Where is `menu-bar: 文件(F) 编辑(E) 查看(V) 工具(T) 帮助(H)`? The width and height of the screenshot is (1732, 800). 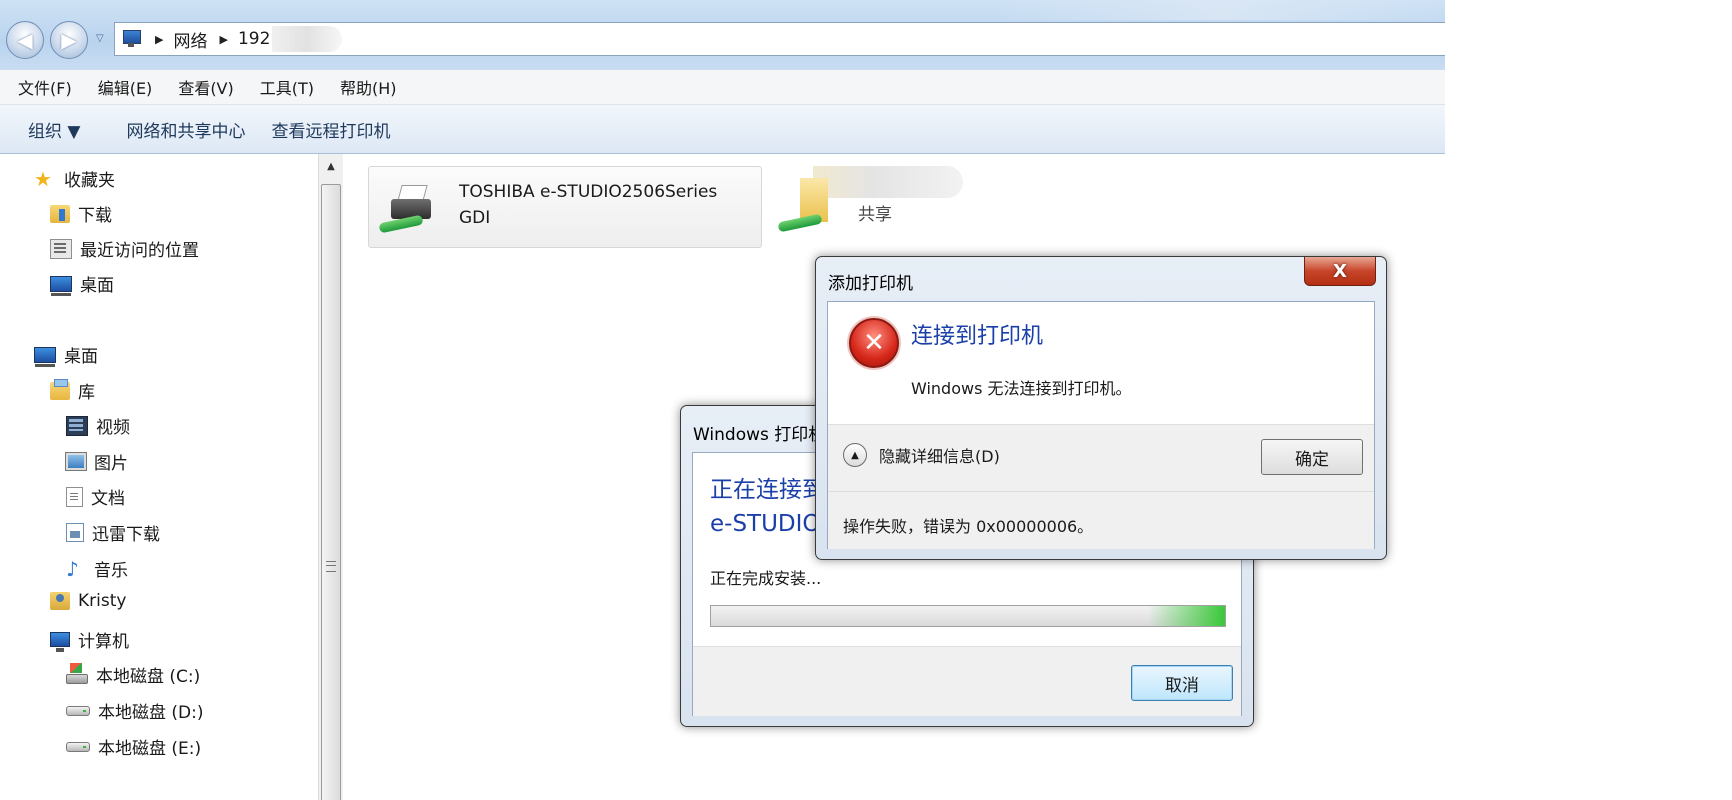
menu-bar: 文件(F) 编辑(E) 查看(V) 工具(T) 帮助(H) is located at coordinates (722, 87).